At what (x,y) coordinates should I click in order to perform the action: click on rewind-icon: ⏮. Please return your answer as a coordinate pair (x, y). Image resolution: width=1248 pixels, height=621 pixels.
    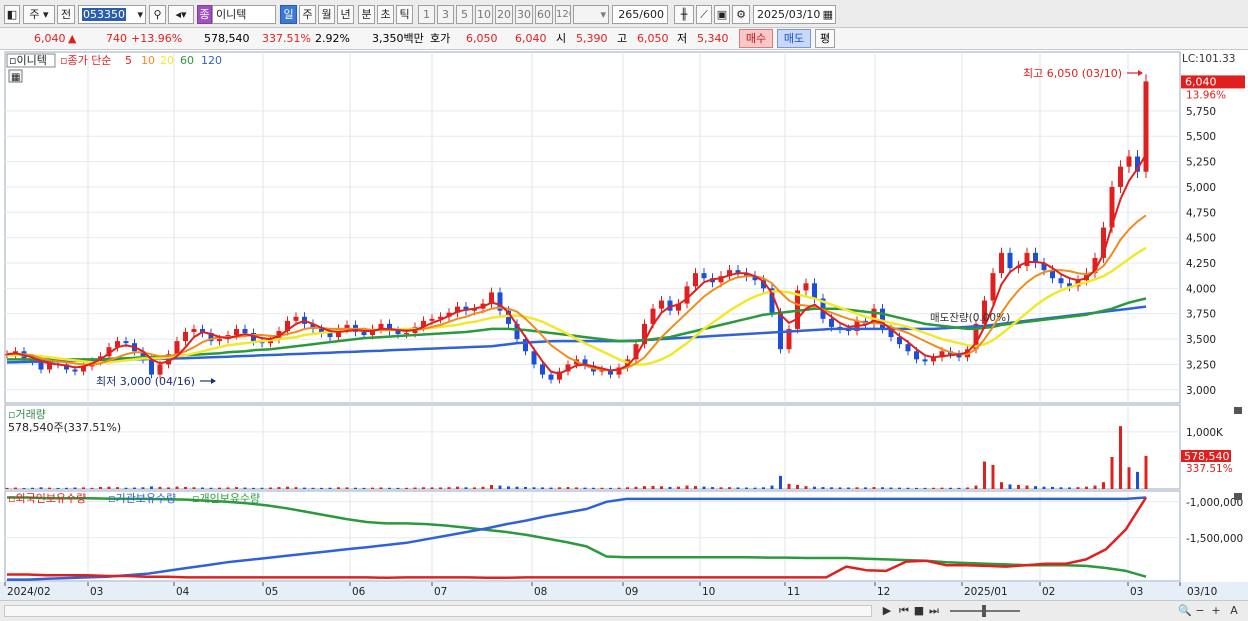
    Looking at the image, I should click on (904, 611).